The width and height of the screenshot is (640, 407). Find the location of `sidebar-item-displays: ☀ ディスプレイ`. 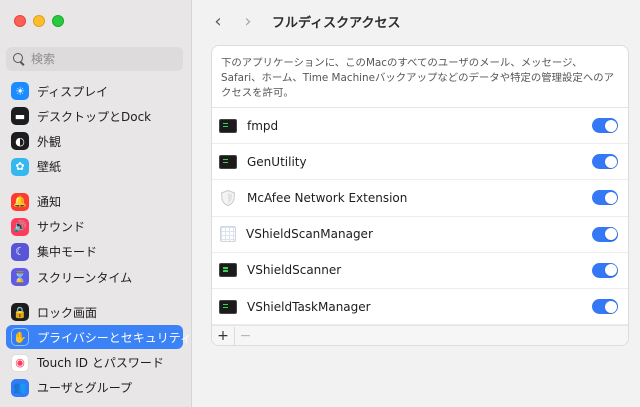

sidebar-item-displays: ☀ ディスプレイ is located at coordinates (94, 91).